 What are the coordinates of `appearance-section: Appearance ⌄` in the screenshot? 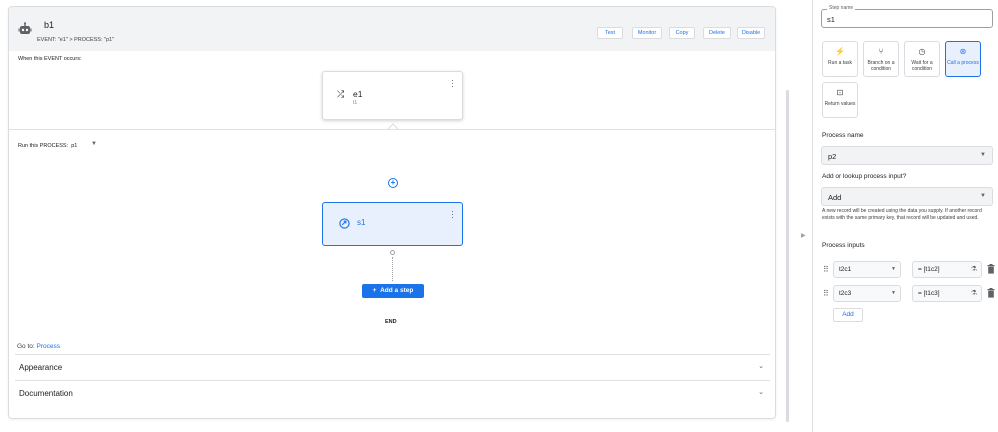 It's located at (392, 367).